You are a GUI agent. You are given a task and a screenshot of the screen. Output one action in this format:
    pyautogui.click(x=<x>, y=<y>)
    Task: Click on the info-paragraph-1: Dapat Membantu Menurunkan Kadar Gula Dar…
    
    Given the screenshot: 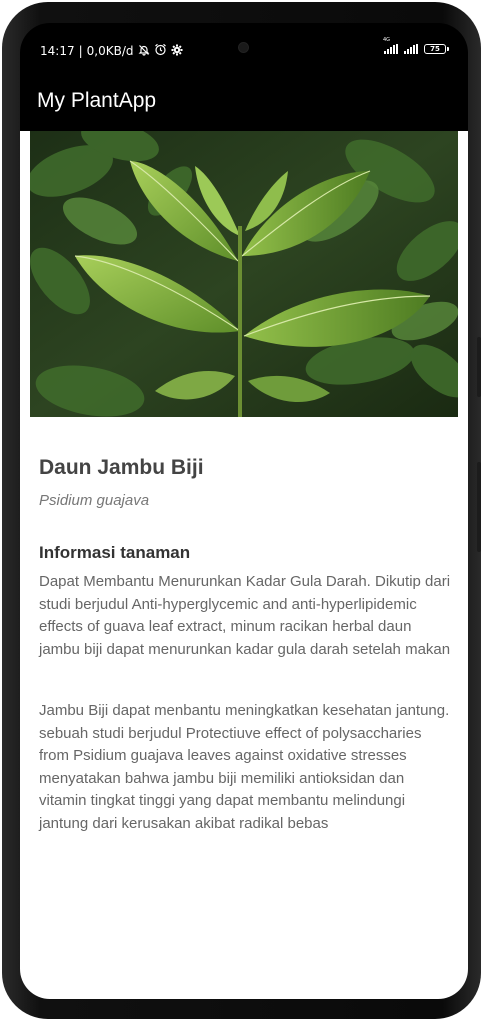 What is the action you would take?
    pyautogui.click(x=245, y=615)
    